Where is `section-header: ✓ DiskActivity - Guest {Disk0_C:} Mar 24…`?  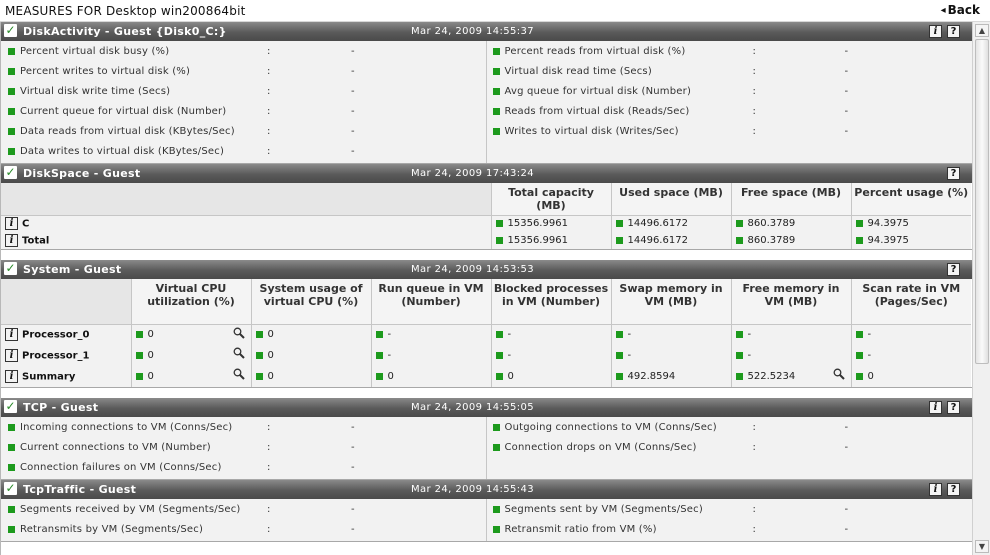 section-header: ✓ DiskActivity - Guest {Disk0_C:} Mar 24… is located at coordinates (486, 31).